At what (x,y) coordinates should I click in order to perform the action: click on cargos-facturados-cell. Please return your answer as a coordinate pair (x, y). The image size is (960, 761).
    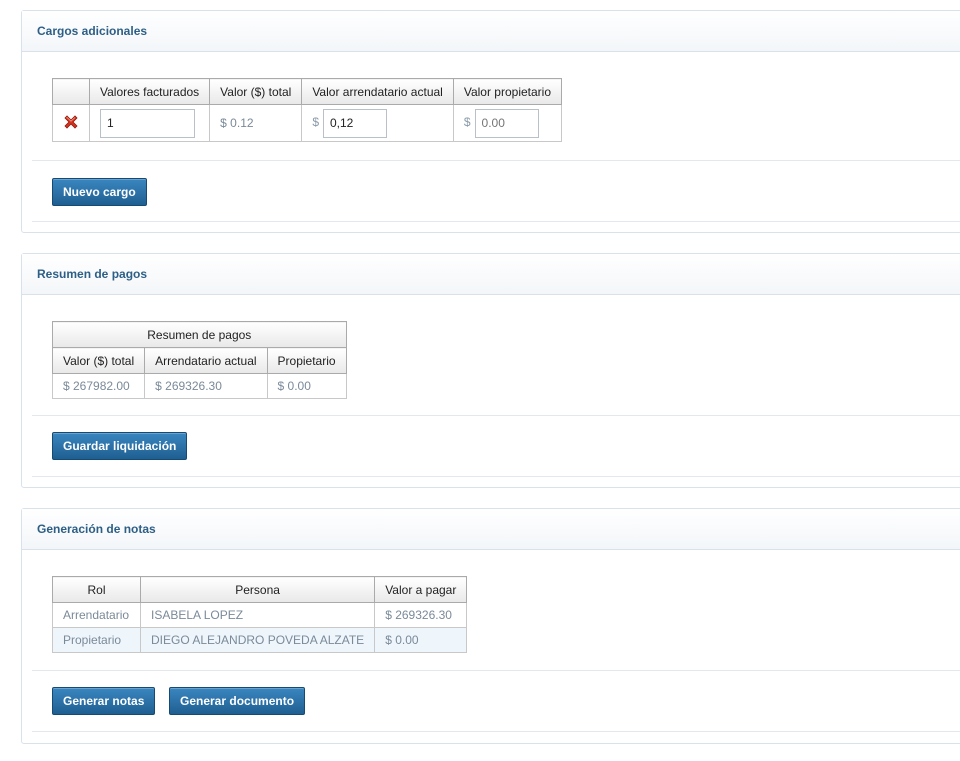
    Looking at the image, I should click on (149, 123).